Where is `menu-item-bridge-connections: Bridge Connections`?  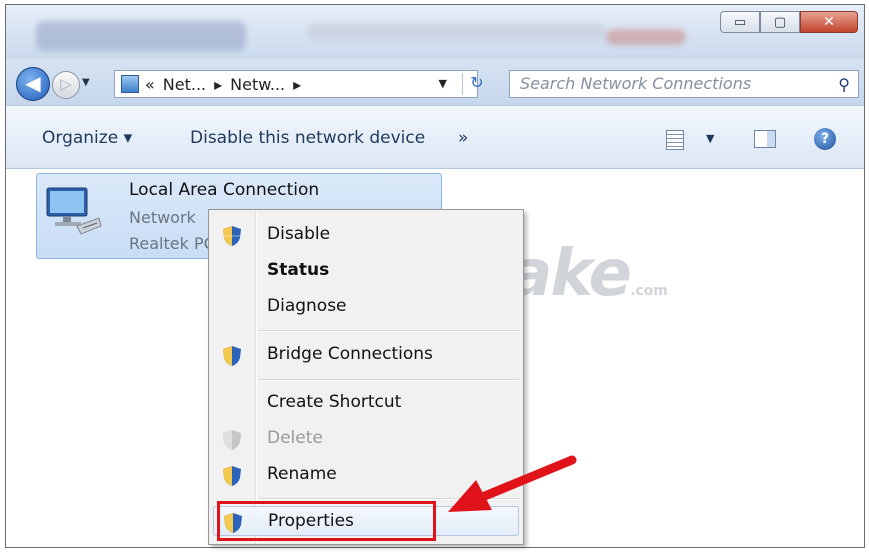
menu-item-bridge-connections: Bridge Connections is located at coordinates (366, 355).